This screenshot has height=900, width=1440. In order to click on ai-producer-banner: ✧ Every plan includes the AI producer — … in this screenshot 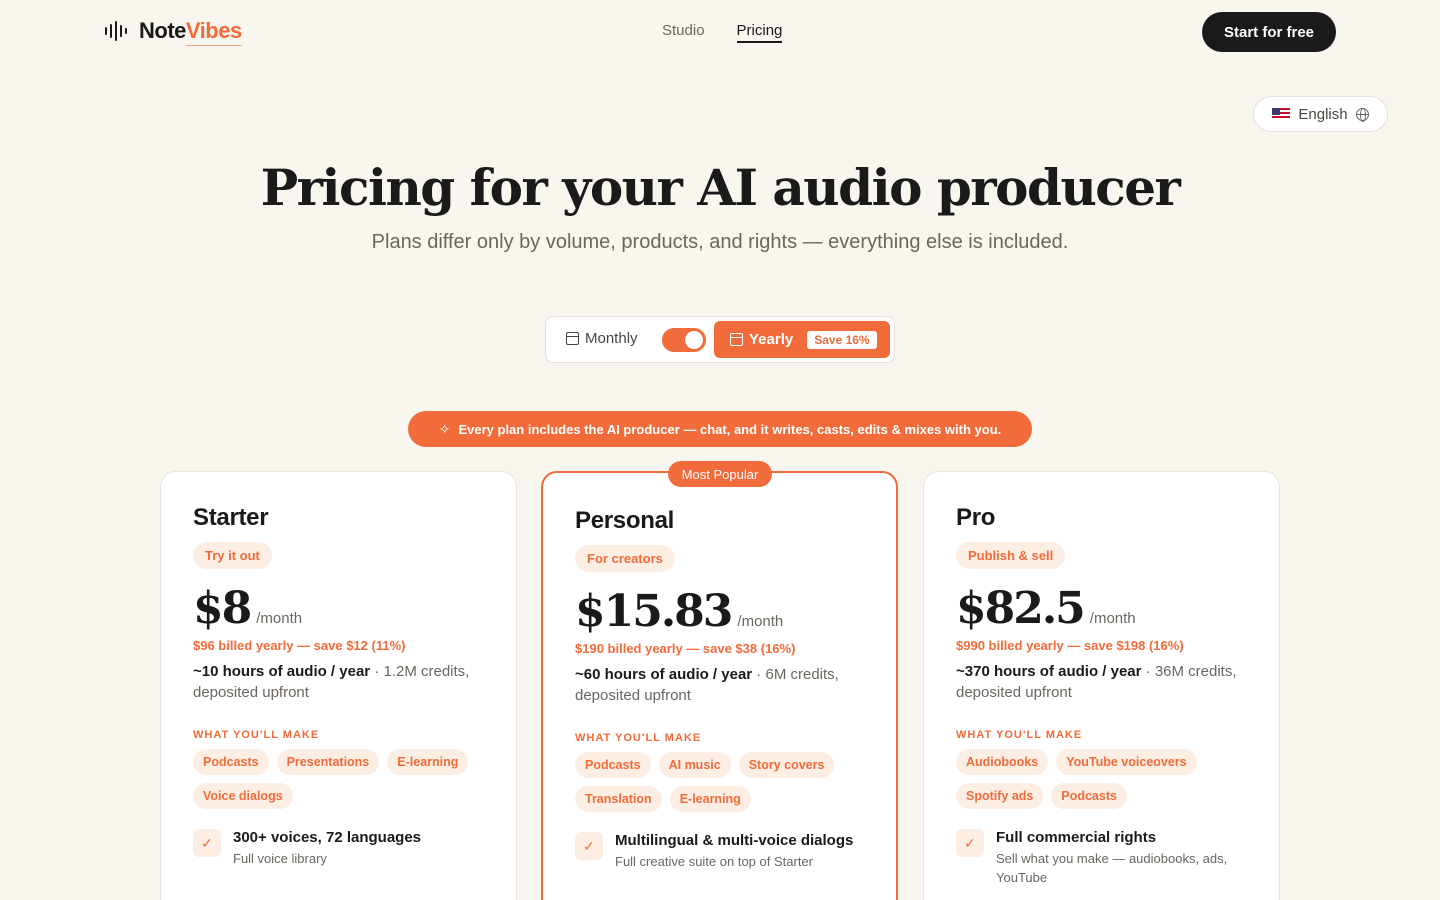, I will do `click(720, 429)`.